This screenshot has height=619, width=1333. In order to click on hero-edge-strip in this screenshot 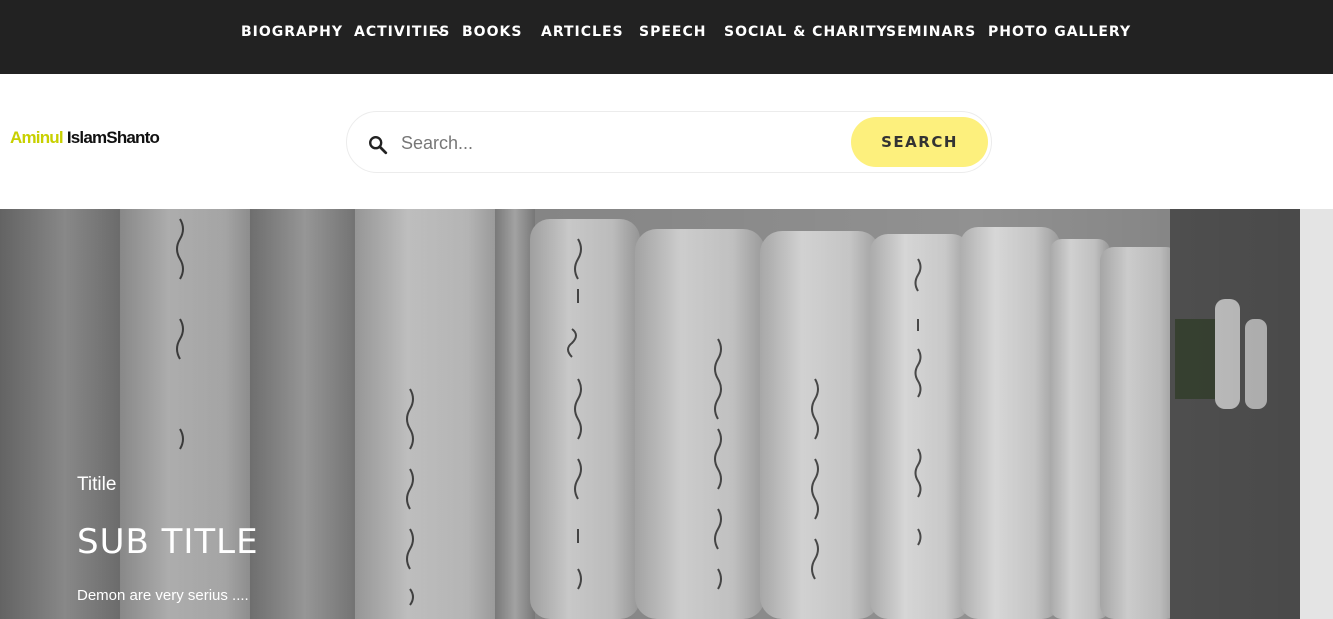, I will do `click(1316, 414)`.